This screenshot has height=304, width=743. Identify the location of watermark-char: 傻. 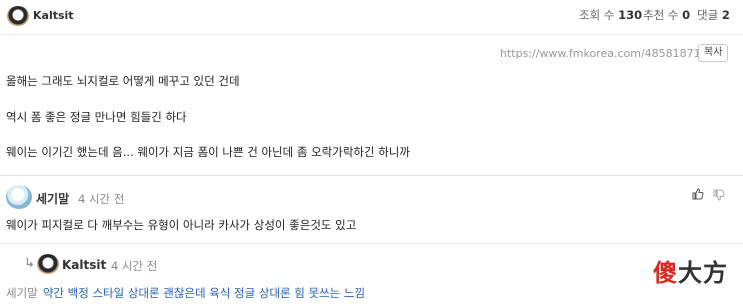
(665, 273).